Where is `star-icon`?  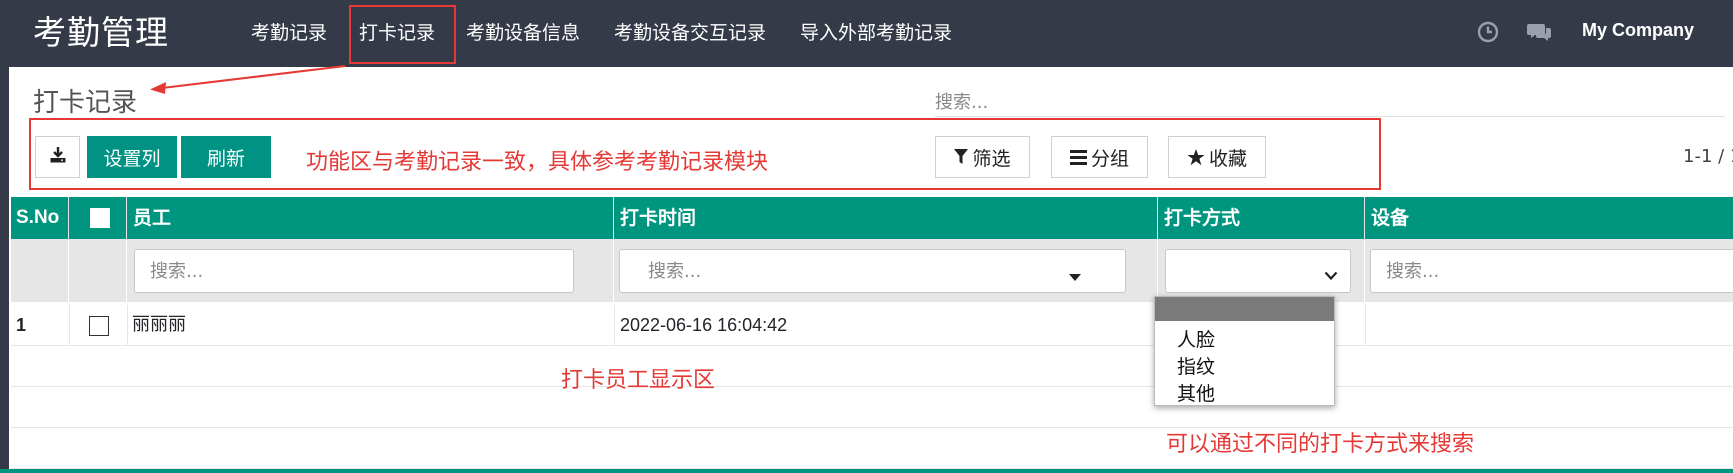
star-icon is located at coordinates (1196, 157).